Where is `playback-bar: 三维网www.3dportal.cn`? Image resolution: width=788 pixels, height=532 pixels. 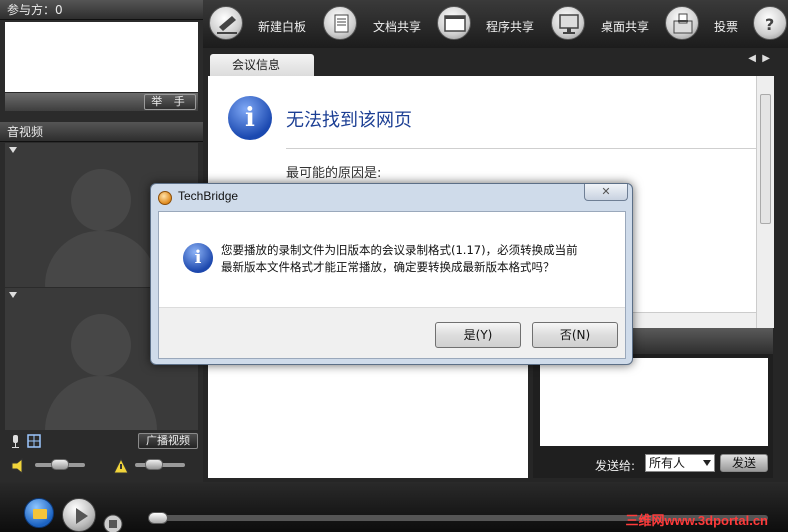 playback-bar: 三维网www.3dportal.cn is located at coordinates (394, 507).